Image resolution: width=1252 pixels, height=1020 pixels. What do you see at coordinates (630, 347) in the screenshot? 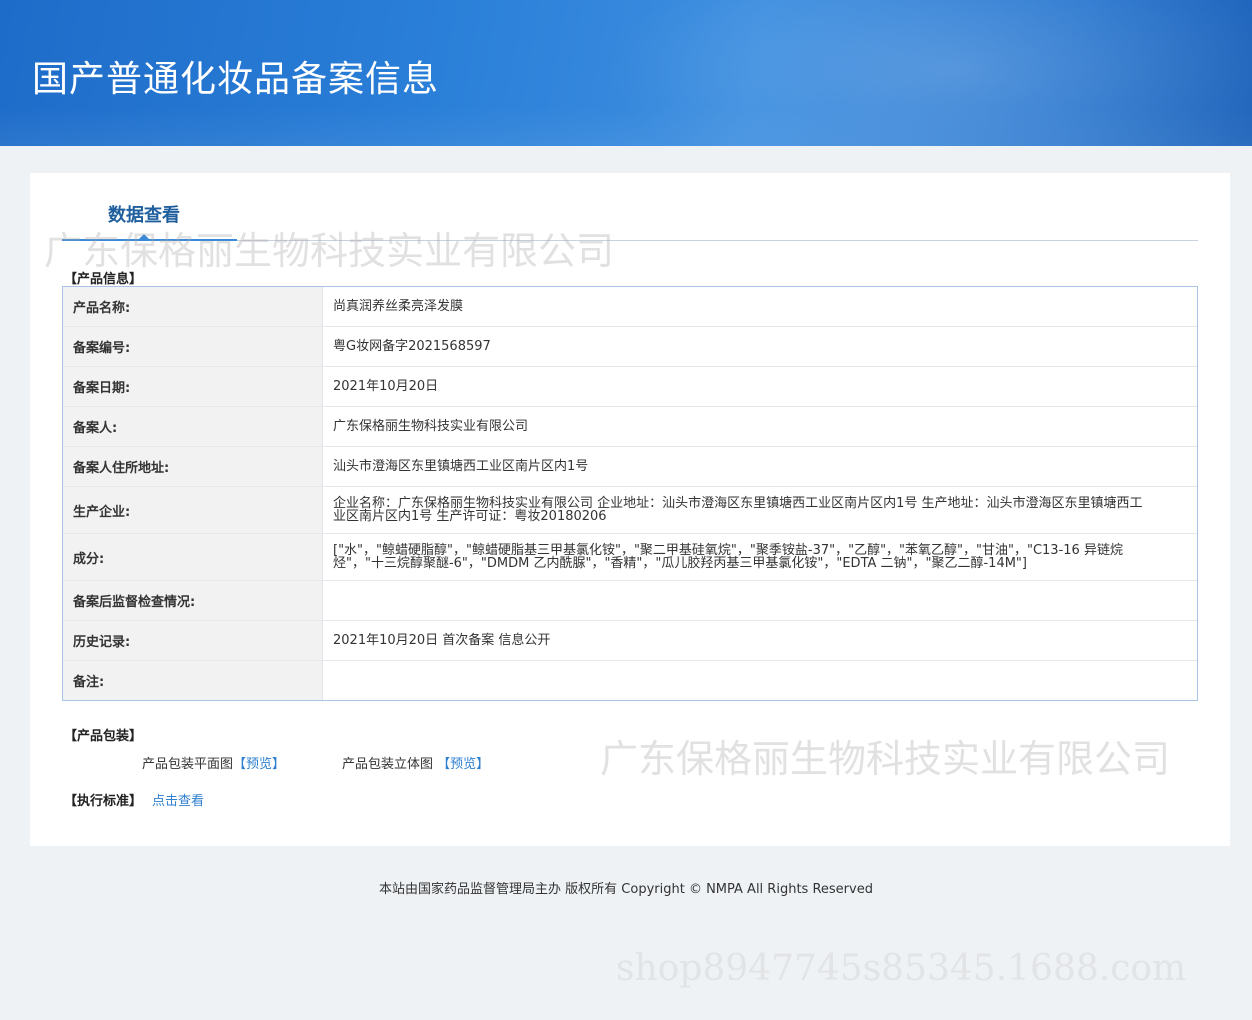
I see `table-row: 备案编号: 粤G妆网备字2021568597` at bounding box center [630, 347].